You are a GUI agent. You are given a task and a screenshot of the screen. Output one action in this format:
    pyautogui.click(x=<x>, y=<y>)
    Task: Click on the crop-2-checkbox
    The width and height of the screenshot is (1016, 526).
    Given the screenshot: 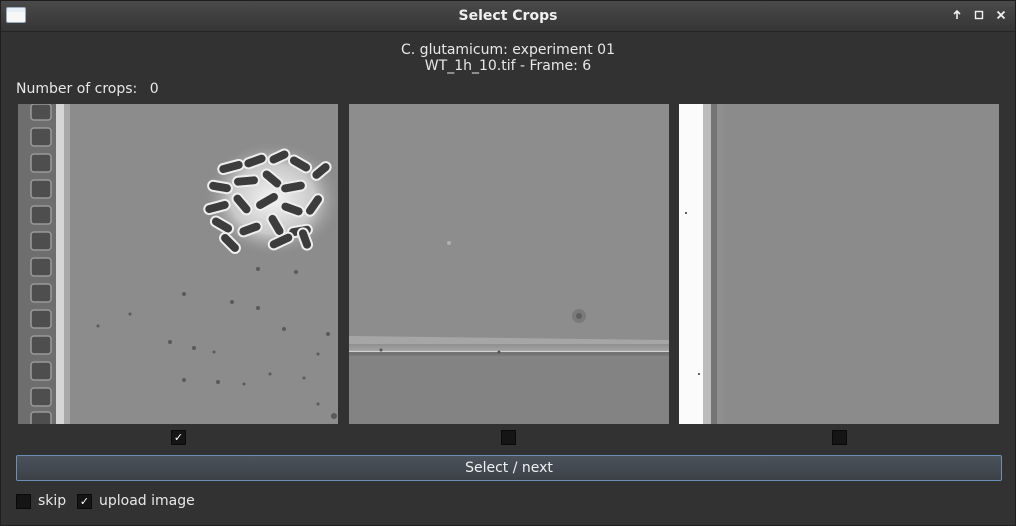 What is the action you would take?
    pyautogui.click(x=508, y=437)
    